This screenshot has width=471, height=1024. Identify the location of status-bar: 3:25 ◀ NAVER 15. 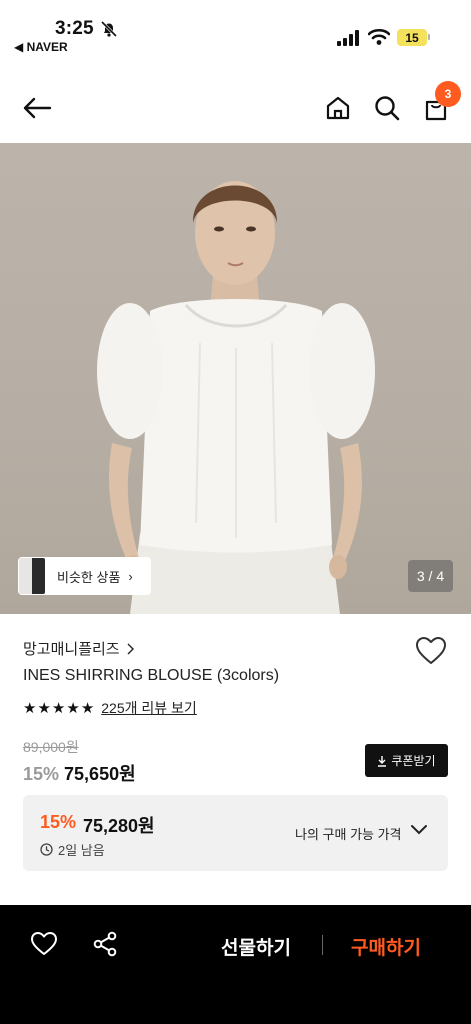
(235, 29).